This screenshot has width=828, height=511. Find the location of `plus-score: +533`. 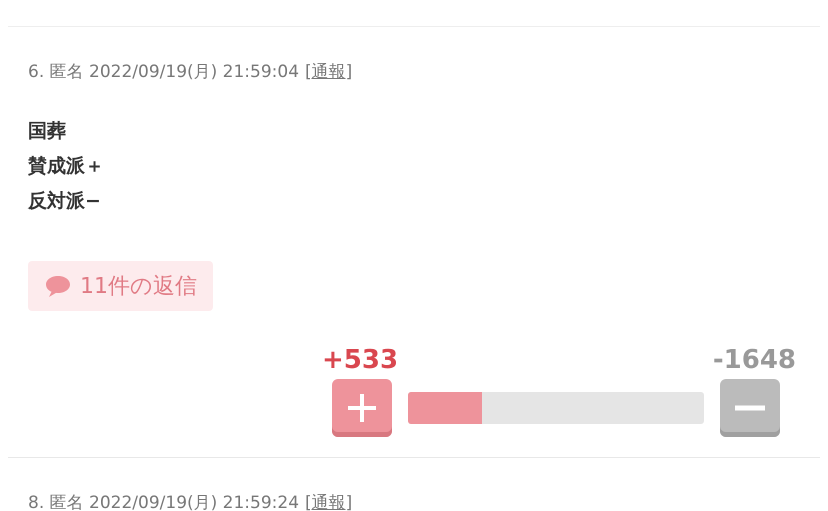

plus-score: +533 is located at coordinates (360, 360).